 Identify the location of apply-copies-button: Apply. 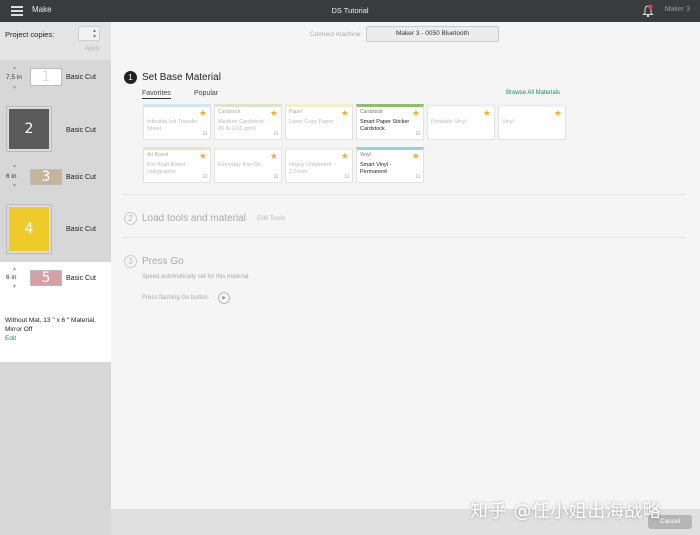
(92, 49).